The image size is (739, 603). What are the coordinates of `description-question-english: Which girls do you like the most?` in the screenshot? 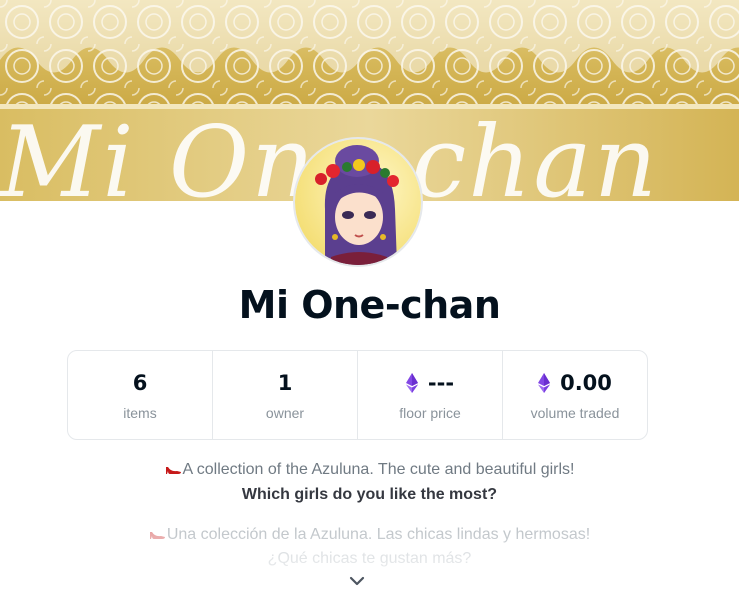 It's located at (369, 494).